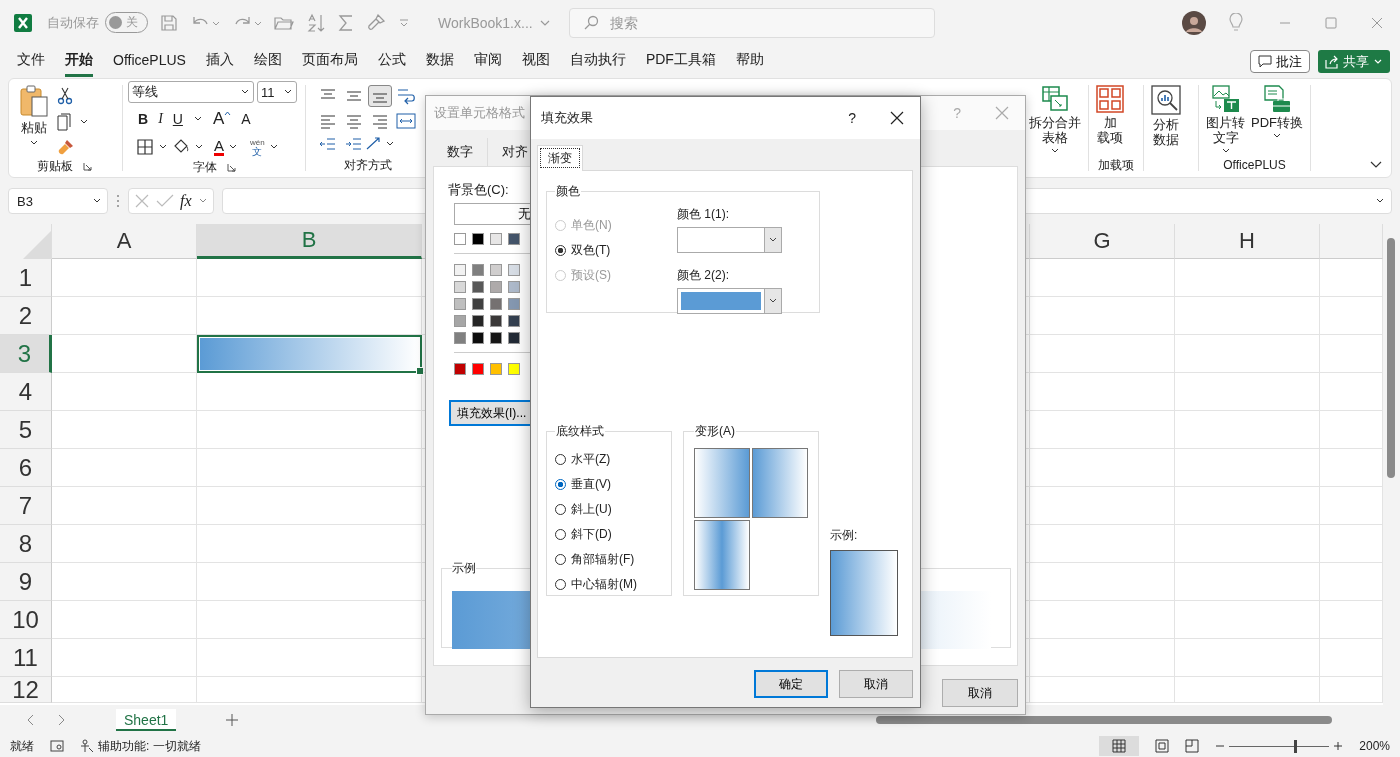  What do you see at coordinates (703, 214) in the screenshot?
I see `color-label: 颜色 1(1):` at bounding box center [703, 214].